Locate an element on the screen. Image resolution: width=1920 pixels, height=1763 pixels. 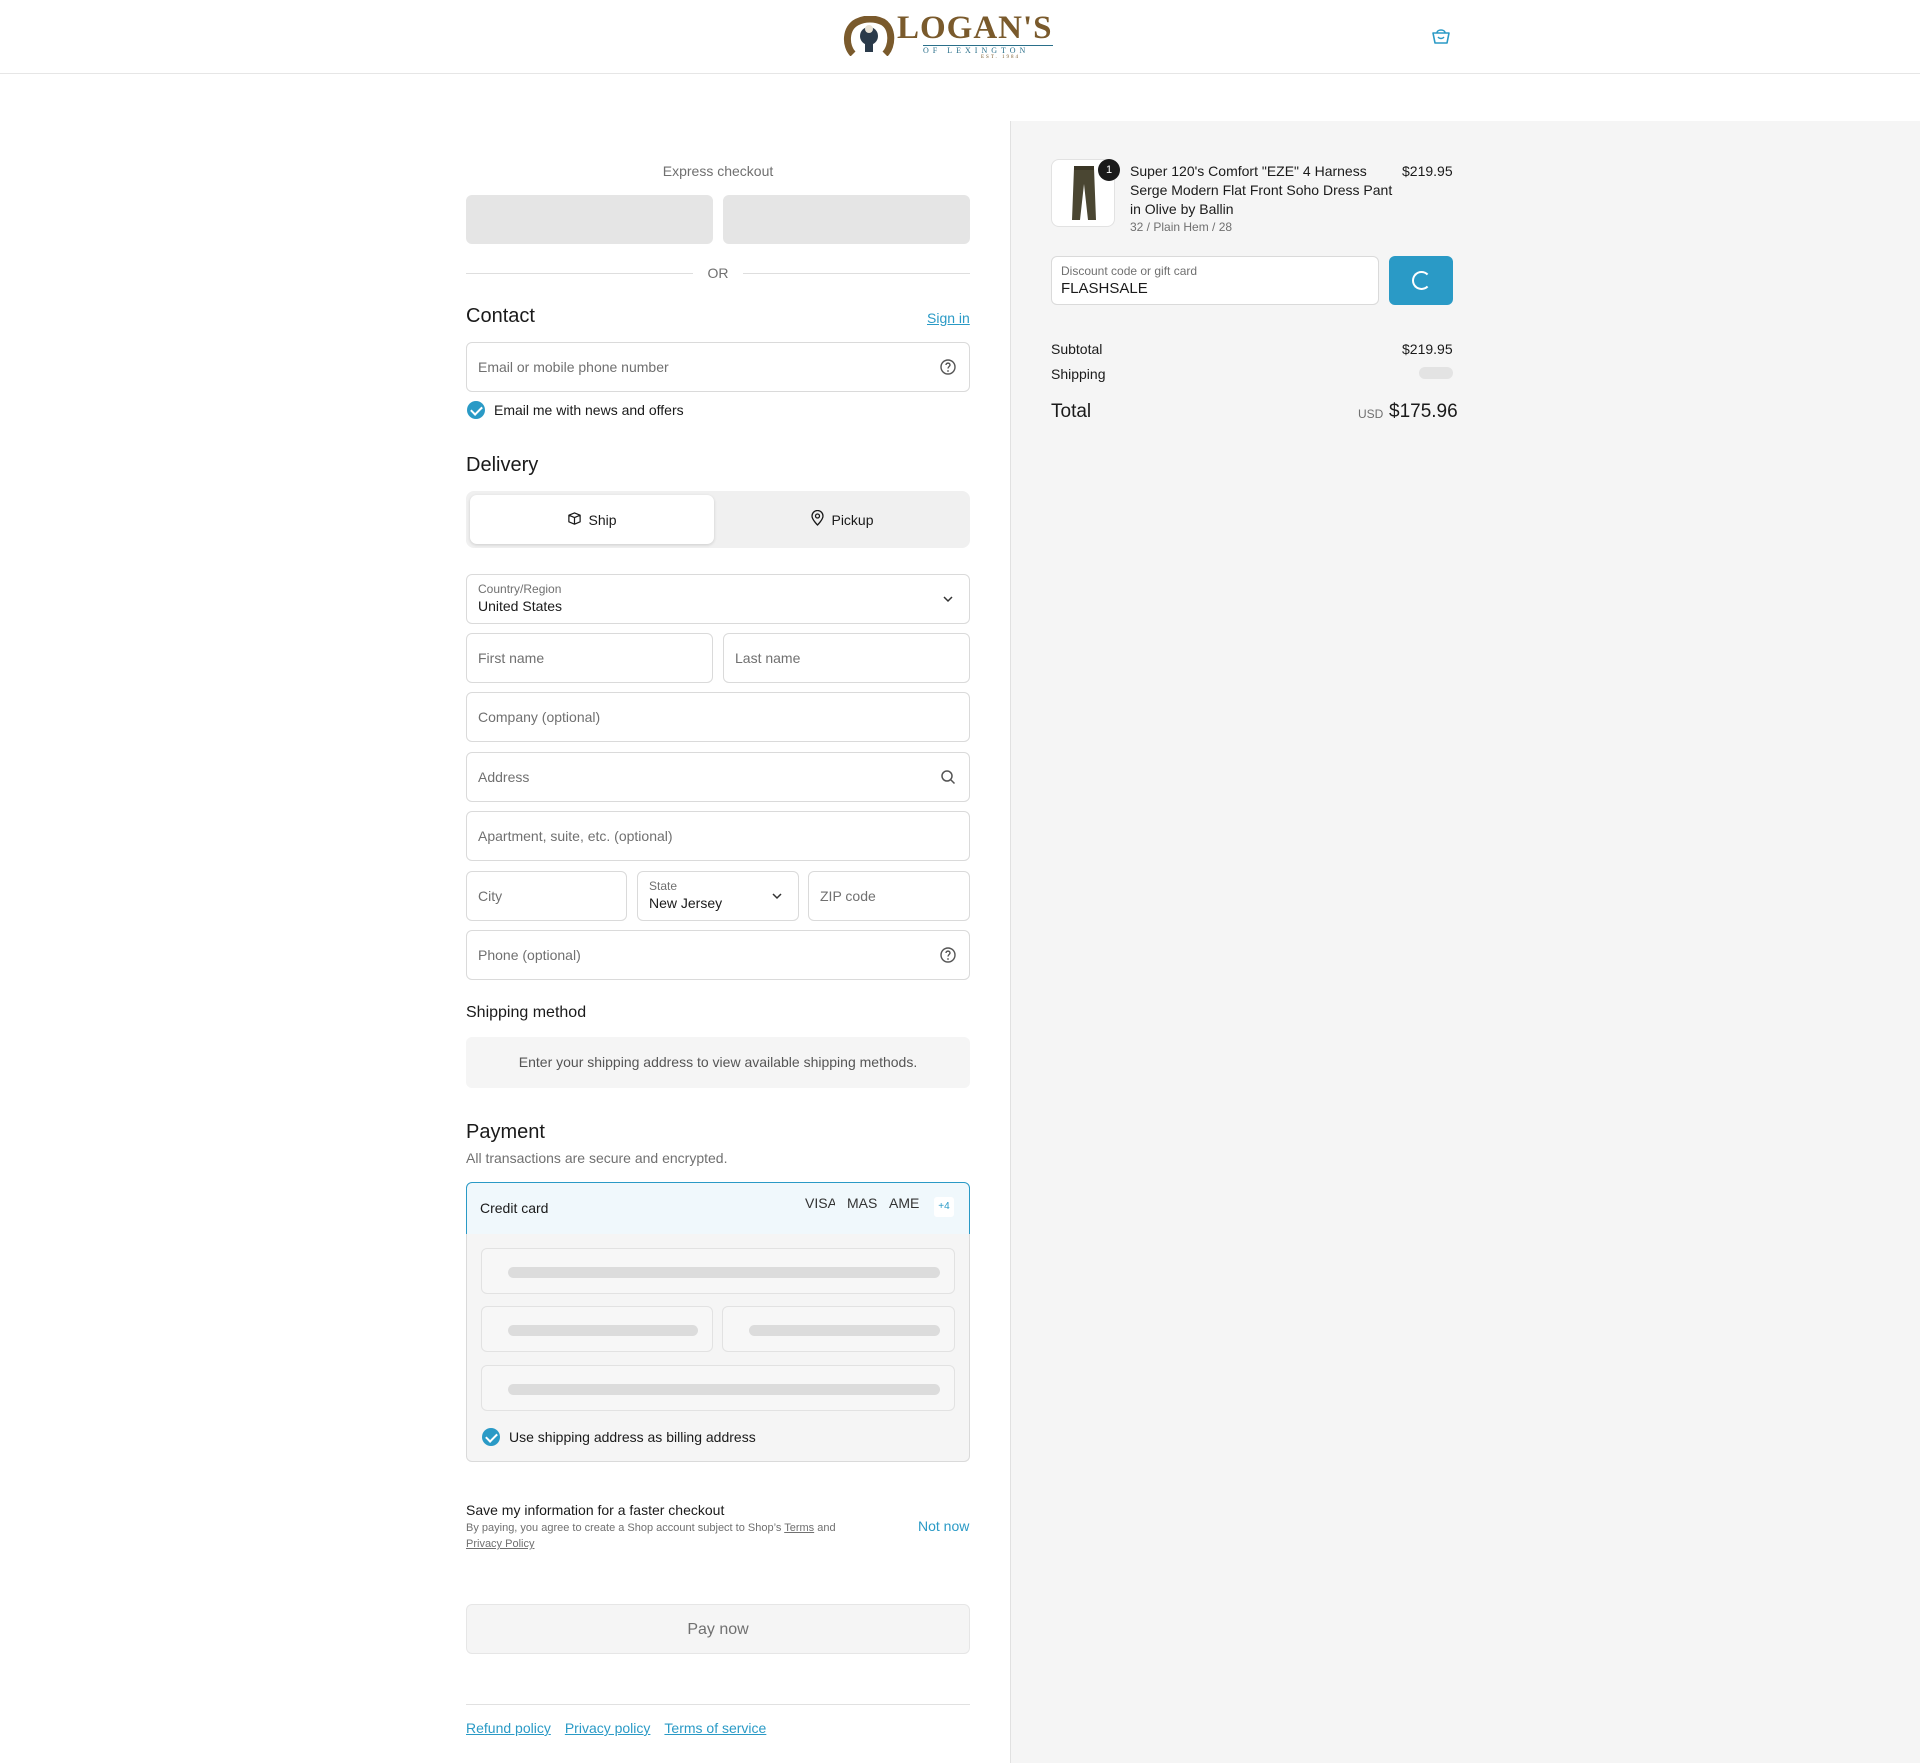
card-number-skeleton is located at coordinates (718, 1271).